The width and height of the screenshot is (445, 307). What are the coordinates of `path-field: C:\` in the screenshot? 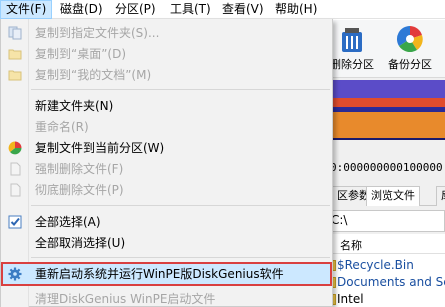 It's located at (382, 221).